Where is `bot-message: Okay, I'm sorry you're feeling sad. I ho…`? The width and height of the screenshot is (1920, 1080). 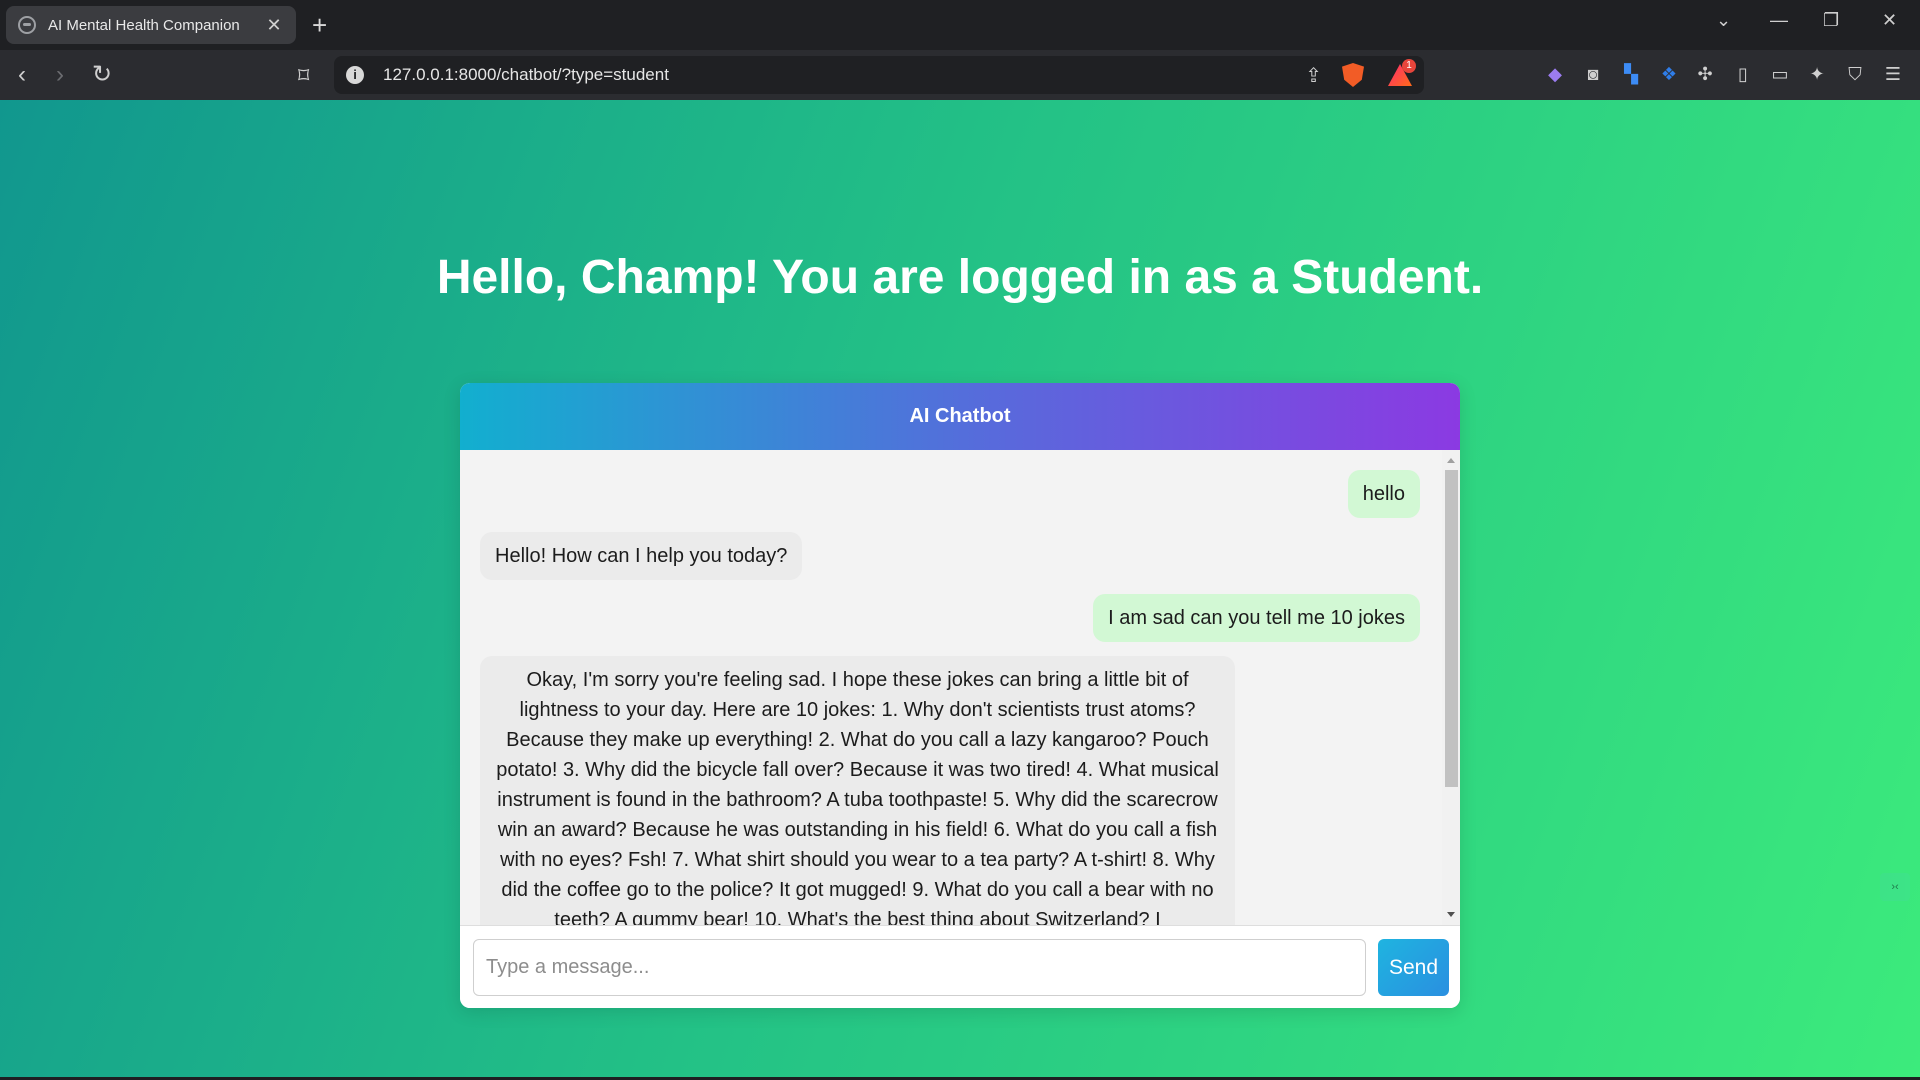 bot-message: Okay, I'm sorry you're feeling sad. I ho… is located at coordinates (857, 790).